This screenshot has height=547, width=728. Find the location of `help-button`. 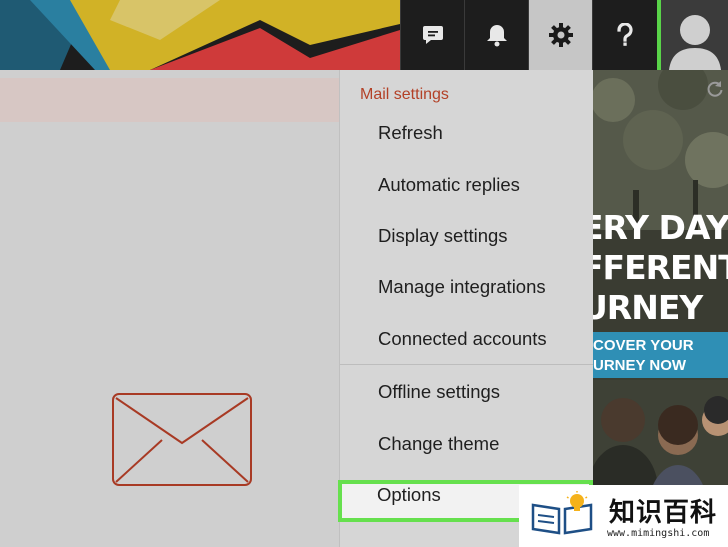

help-button is located at coordinates (624, 35).